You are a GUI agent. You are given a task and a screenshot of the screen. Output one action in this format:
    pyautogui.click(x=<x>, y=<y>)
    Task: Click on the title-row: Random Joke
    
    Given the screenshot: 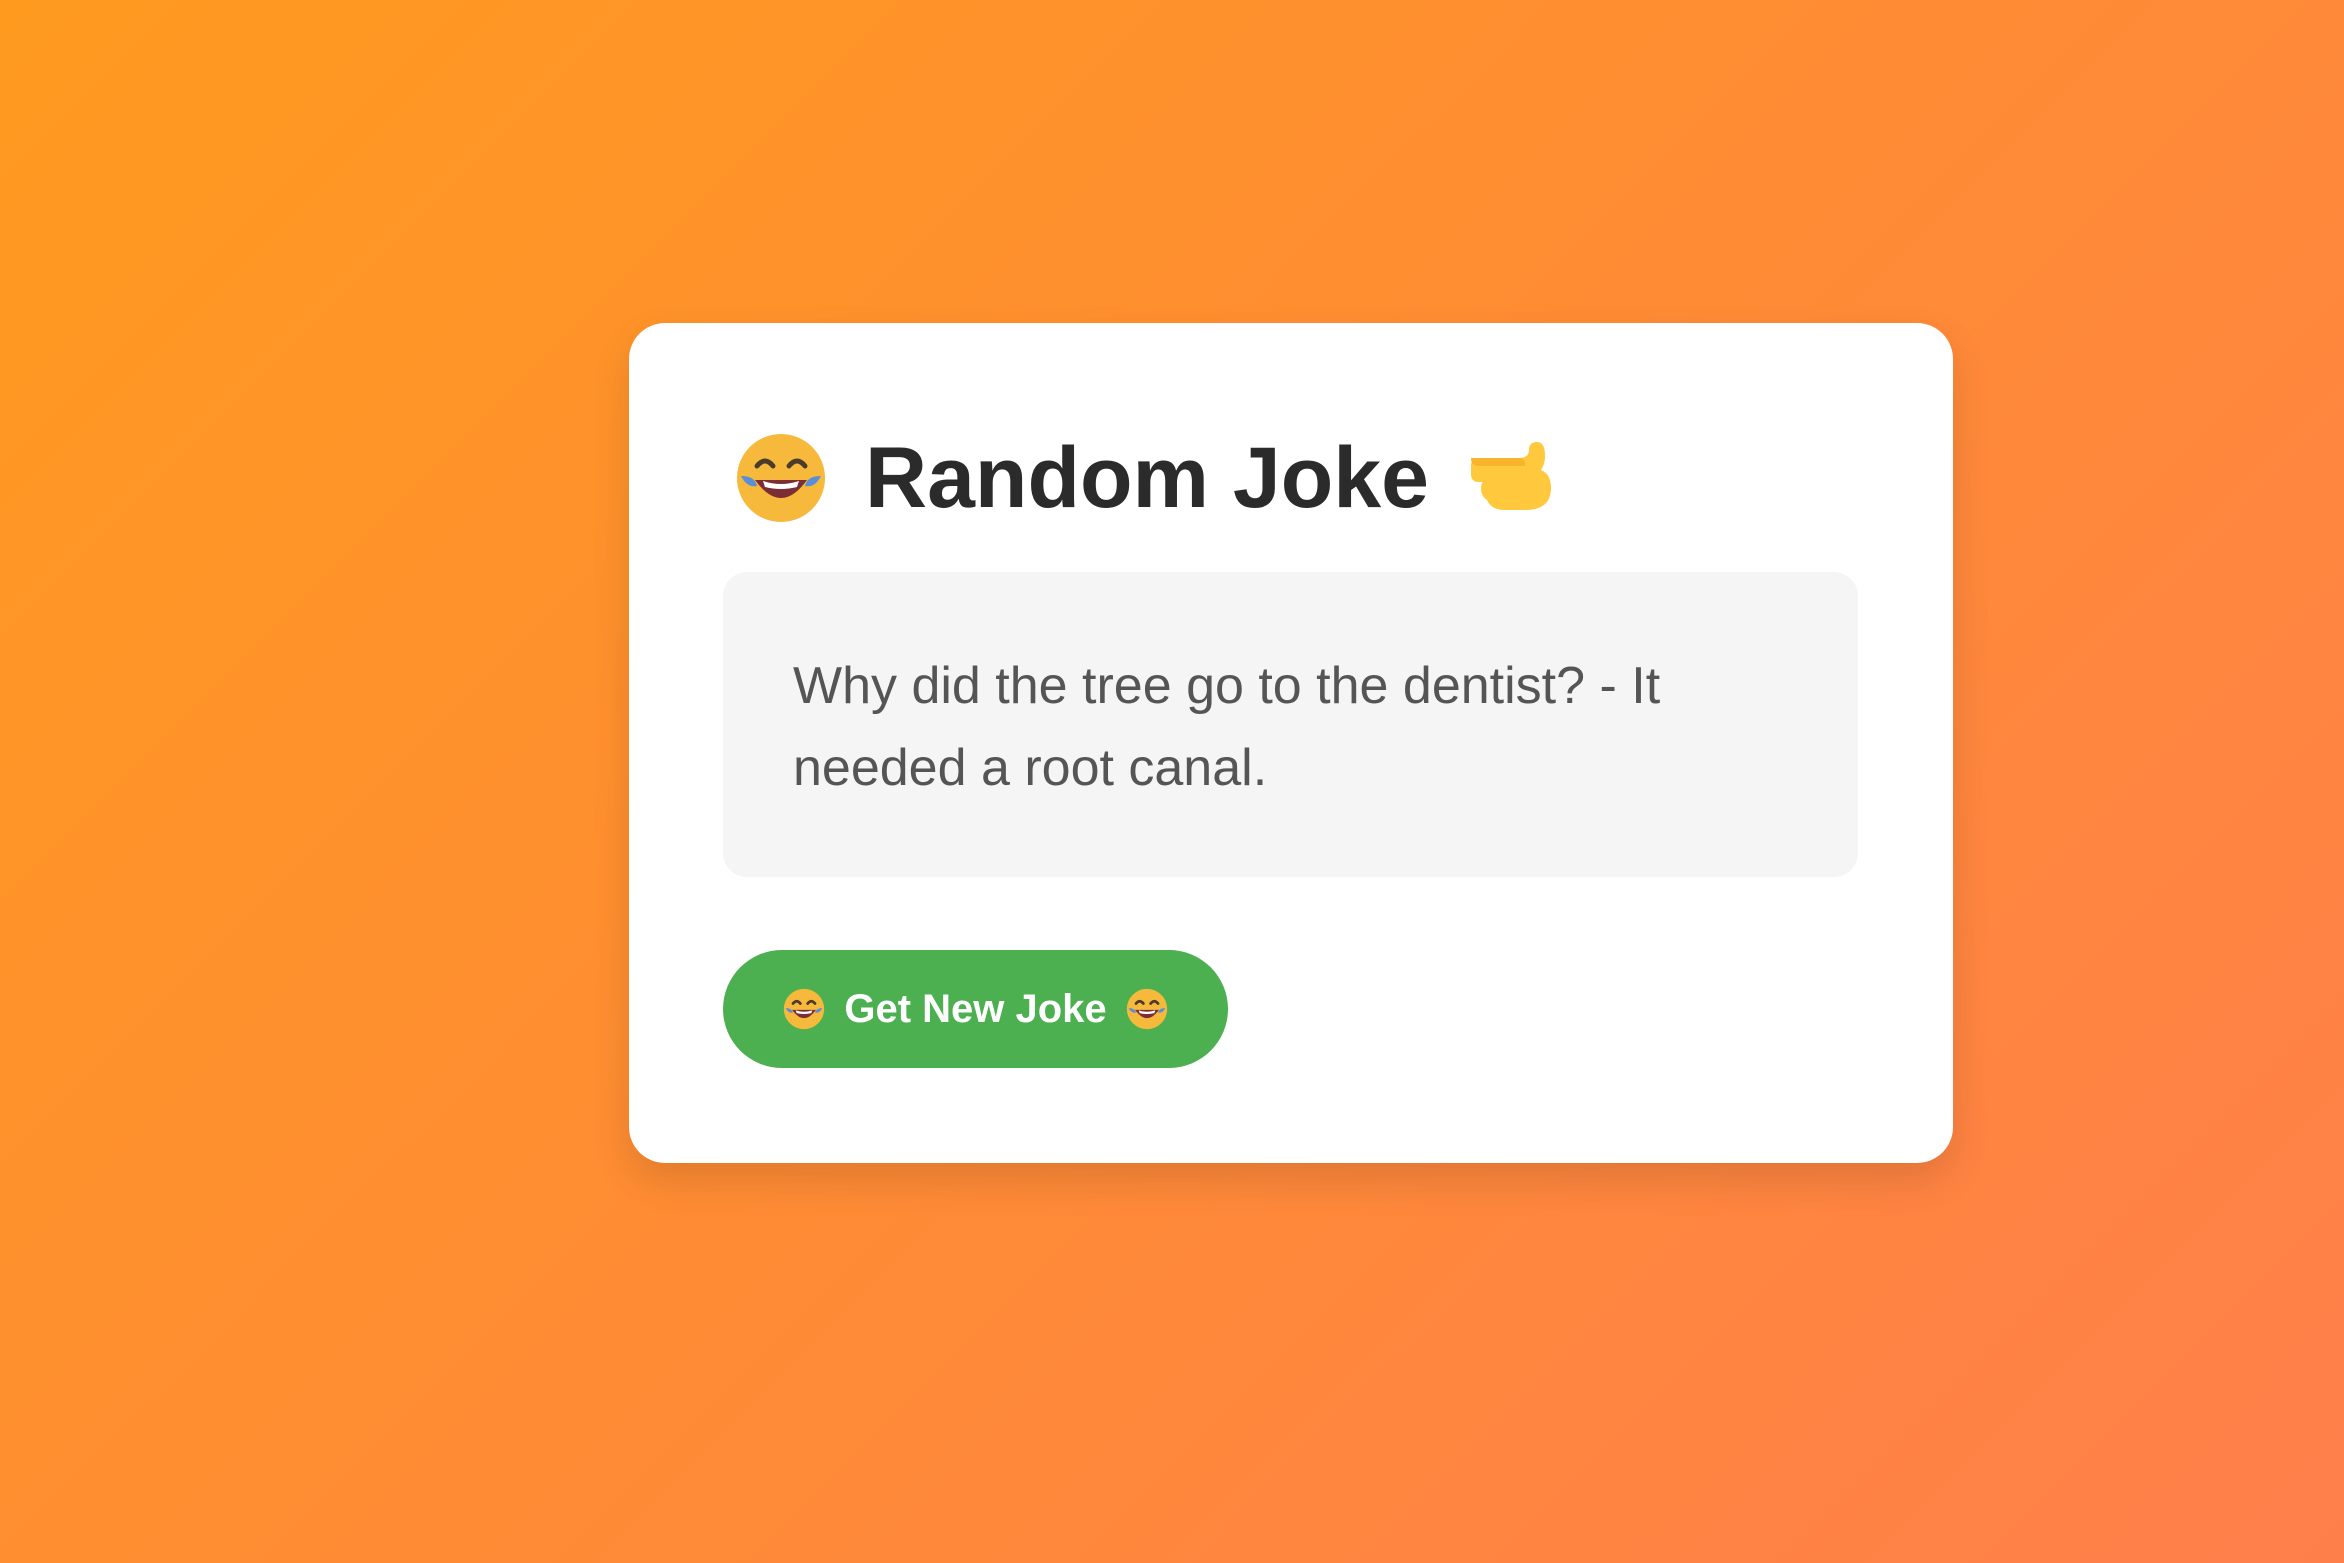 What is the action you would take?
    pyautogui.click(x=1147, y=478)
    